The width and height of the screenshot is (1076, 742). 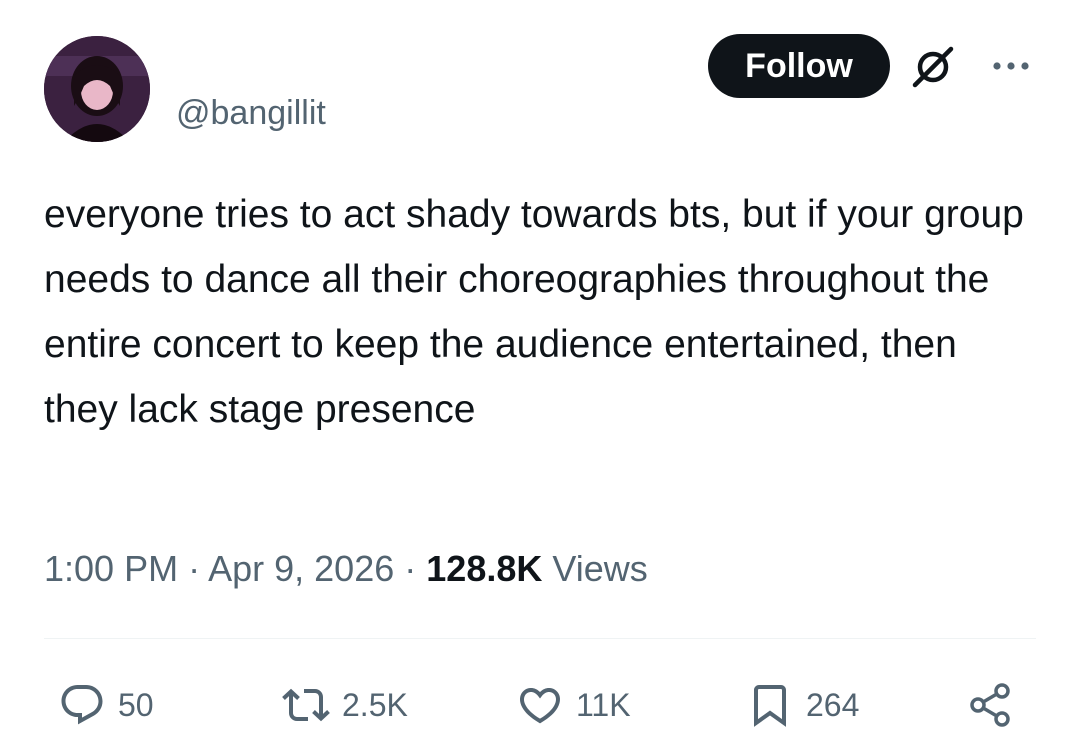 What do you see at coordinates (573, 705) in the screenshot?
I see `like-button: 11K` at bounding box center [573, 705].